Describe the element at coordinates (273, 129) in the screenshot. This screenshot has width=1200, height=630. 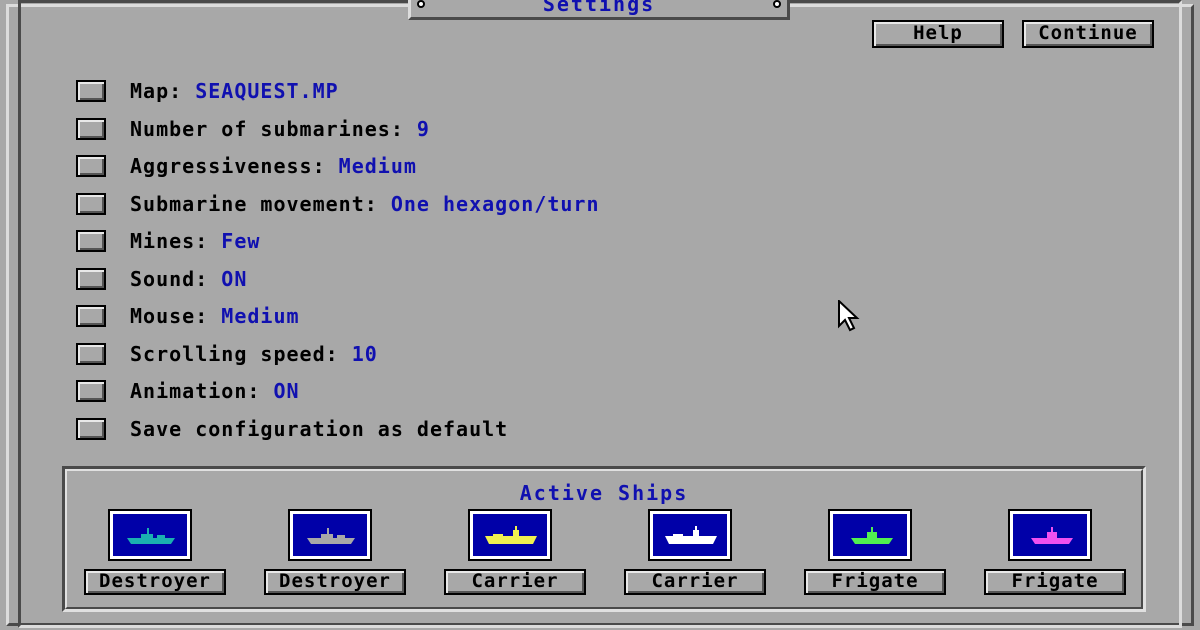
I see `setting-label: Number of submarines:` at that location.